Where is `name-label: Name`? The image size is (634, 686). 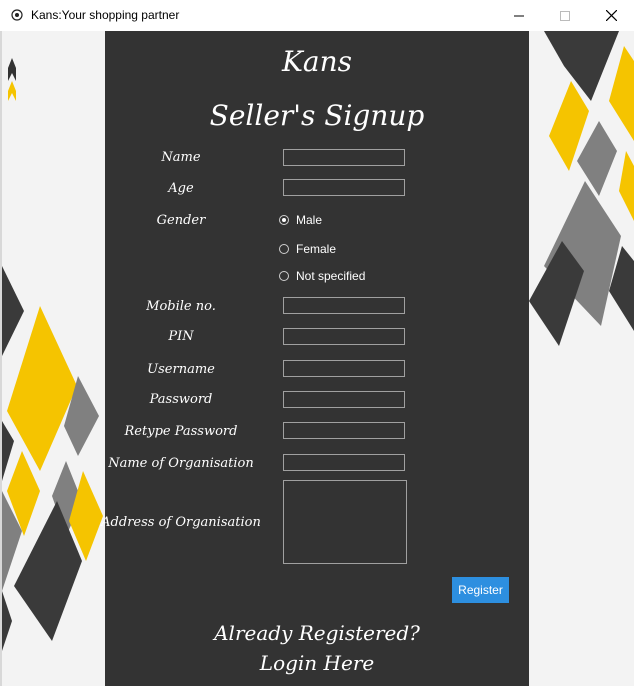
name-label: Name is located at coordinates (181, 157).